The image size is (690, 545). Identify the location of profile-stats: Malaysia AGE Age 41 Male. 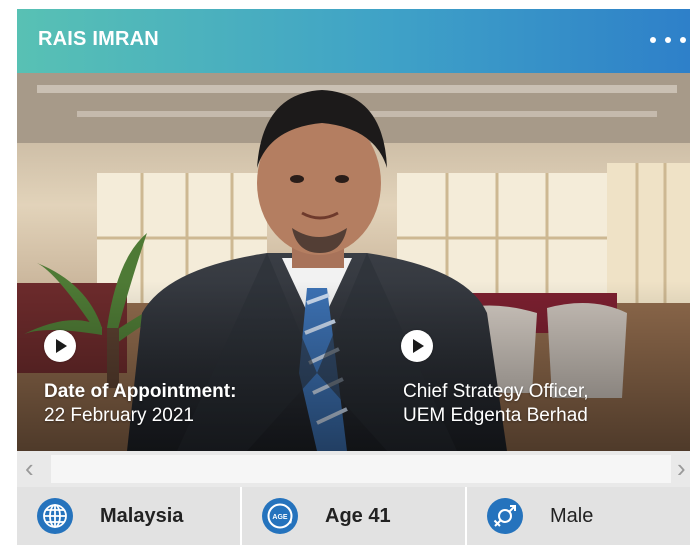
(353, 516).